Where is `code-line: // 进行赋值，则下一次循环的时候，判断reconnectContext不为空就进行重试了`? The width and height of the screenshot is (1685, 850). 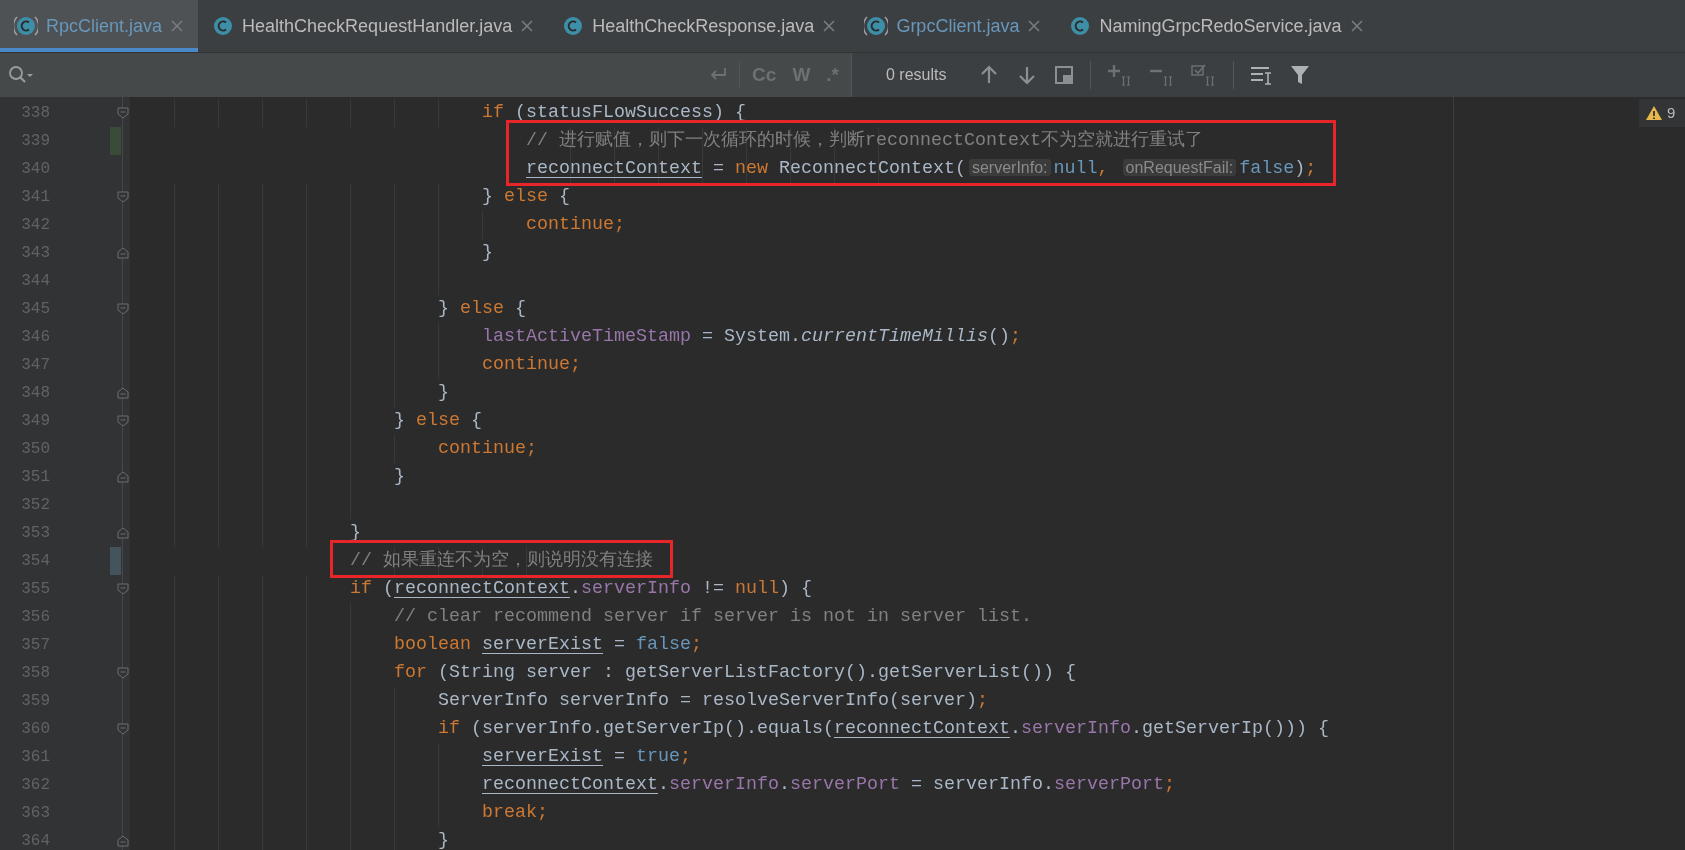
code-line: // 进行赋值，则下一次循环的时候，判断reconnectContext不为空就进行重试了 is located at coordinates (864, 141).